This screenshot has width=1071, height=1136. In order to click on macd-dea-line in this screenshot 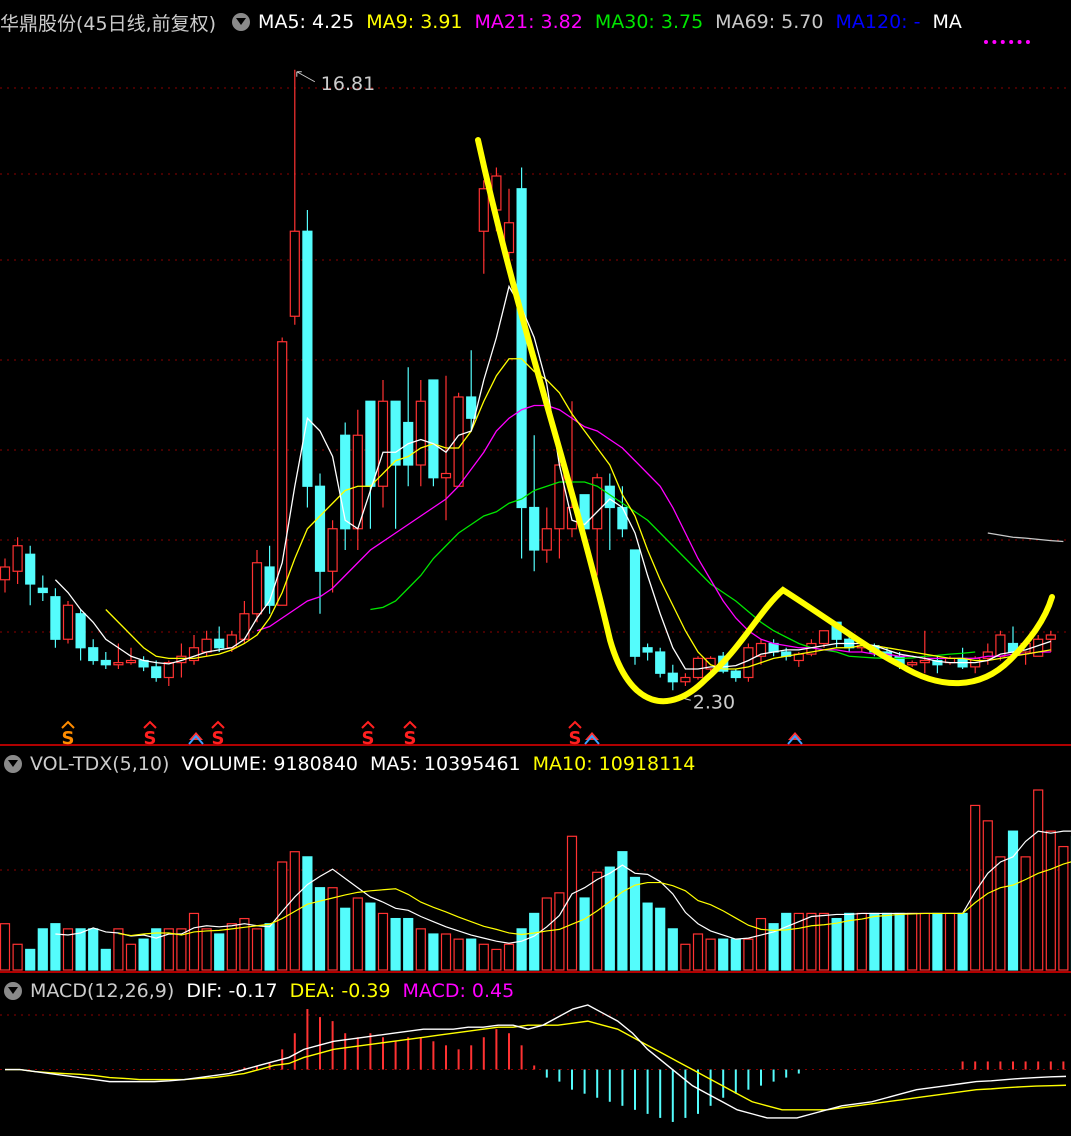, I will do `click(536, 1065)`.